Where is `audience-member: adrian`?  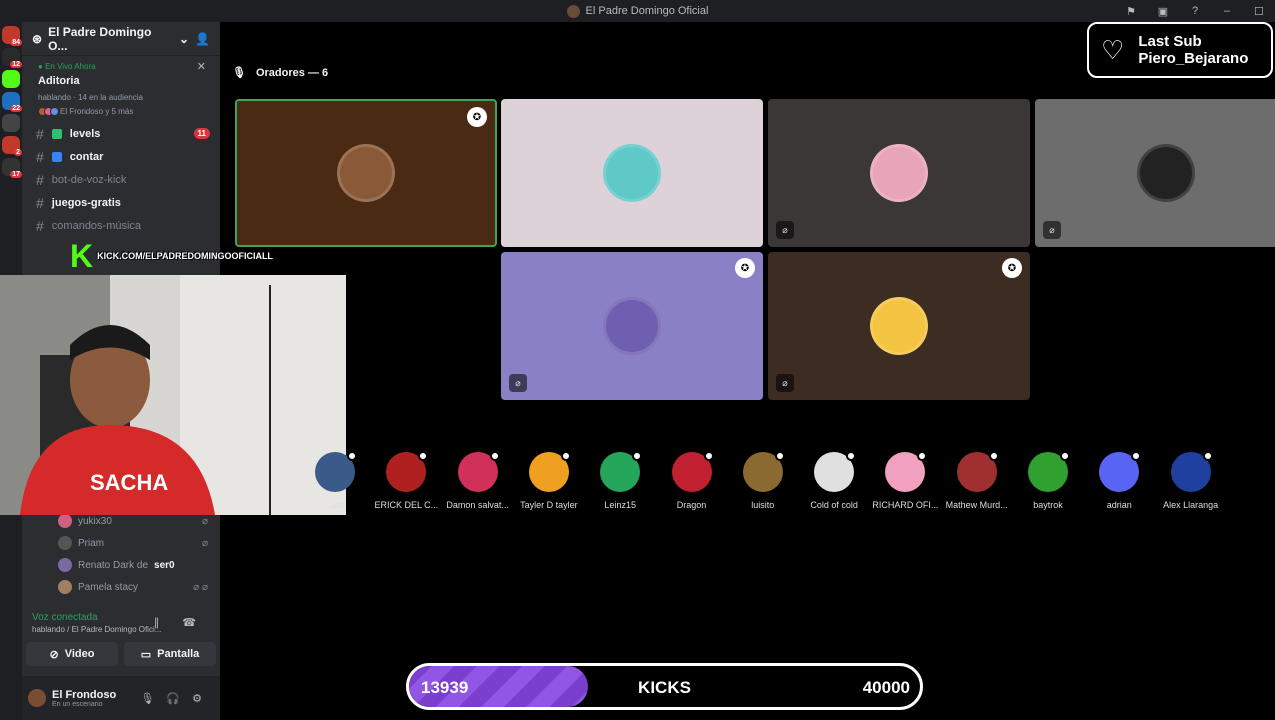
audience-member: adrian is located at coordinates (1119, 480).